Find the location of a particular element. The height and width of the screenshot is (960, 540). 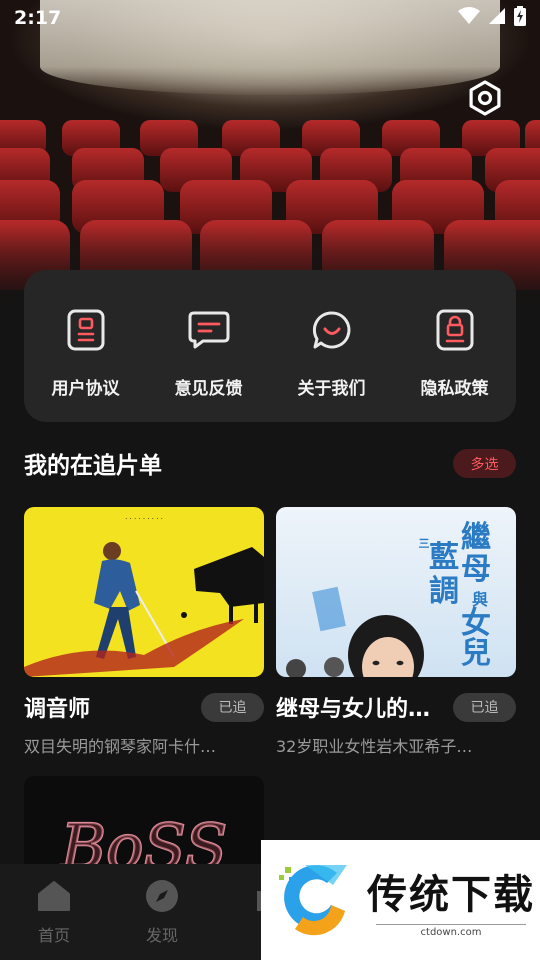

svg-text: 繼 is located at coordinates (476, 537).